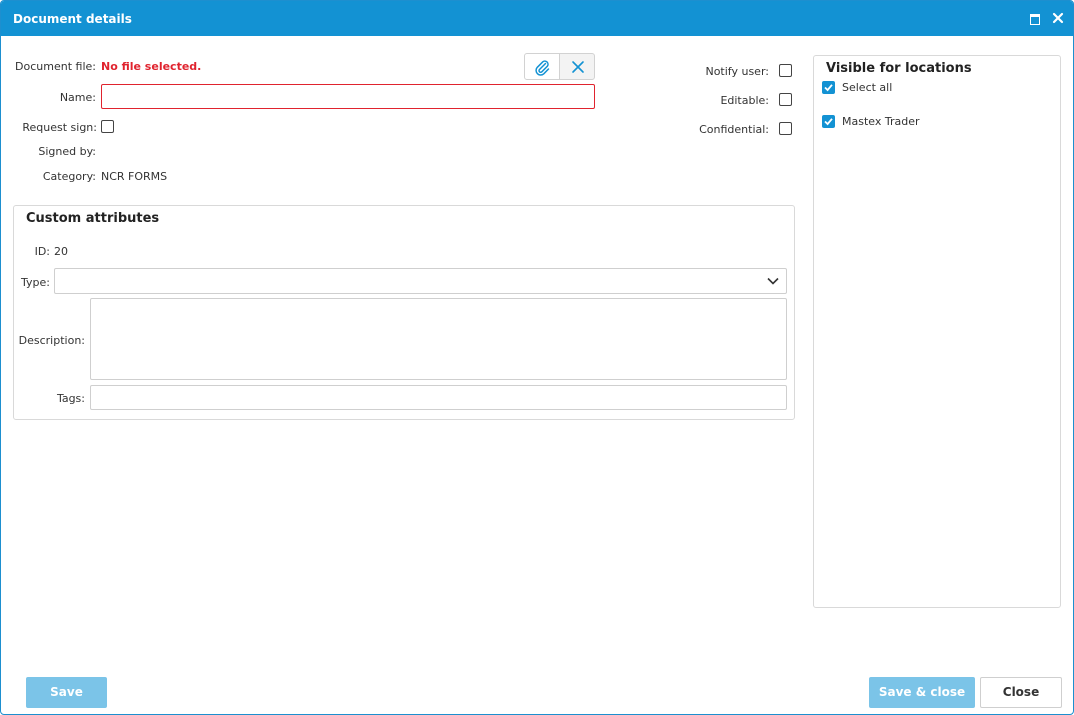 The image size is (1074, 715). I want to click on id-value: 20, so click(61, 251).